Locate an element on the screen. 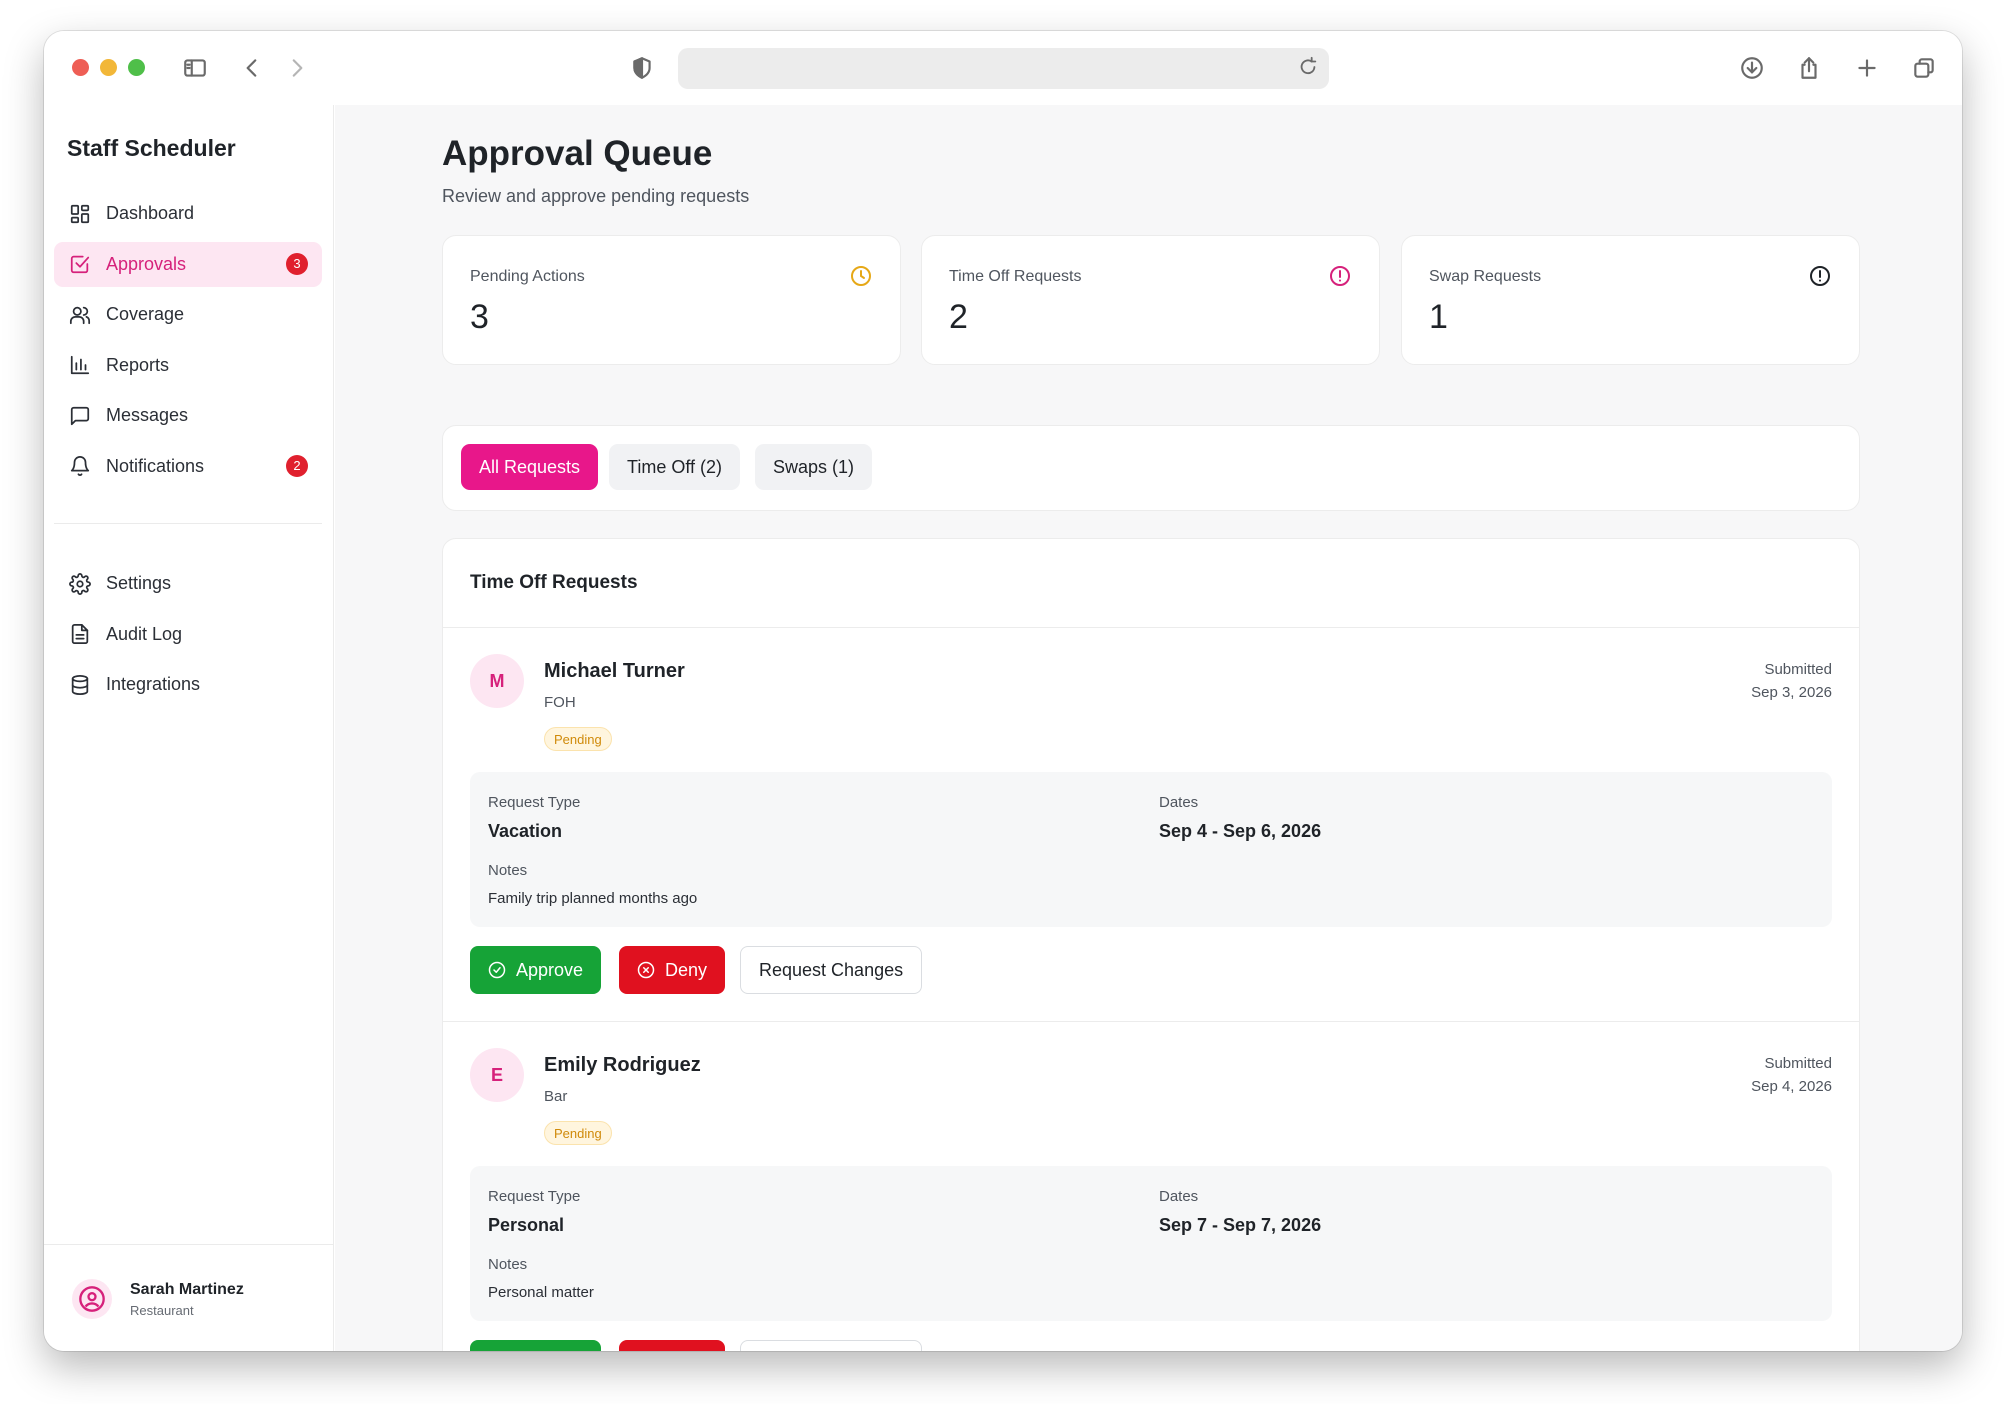 This screenshot has height=1404, width=2005. stat-card-pending-actions: Pending Actions 3 is located at coordinates (671, 300).